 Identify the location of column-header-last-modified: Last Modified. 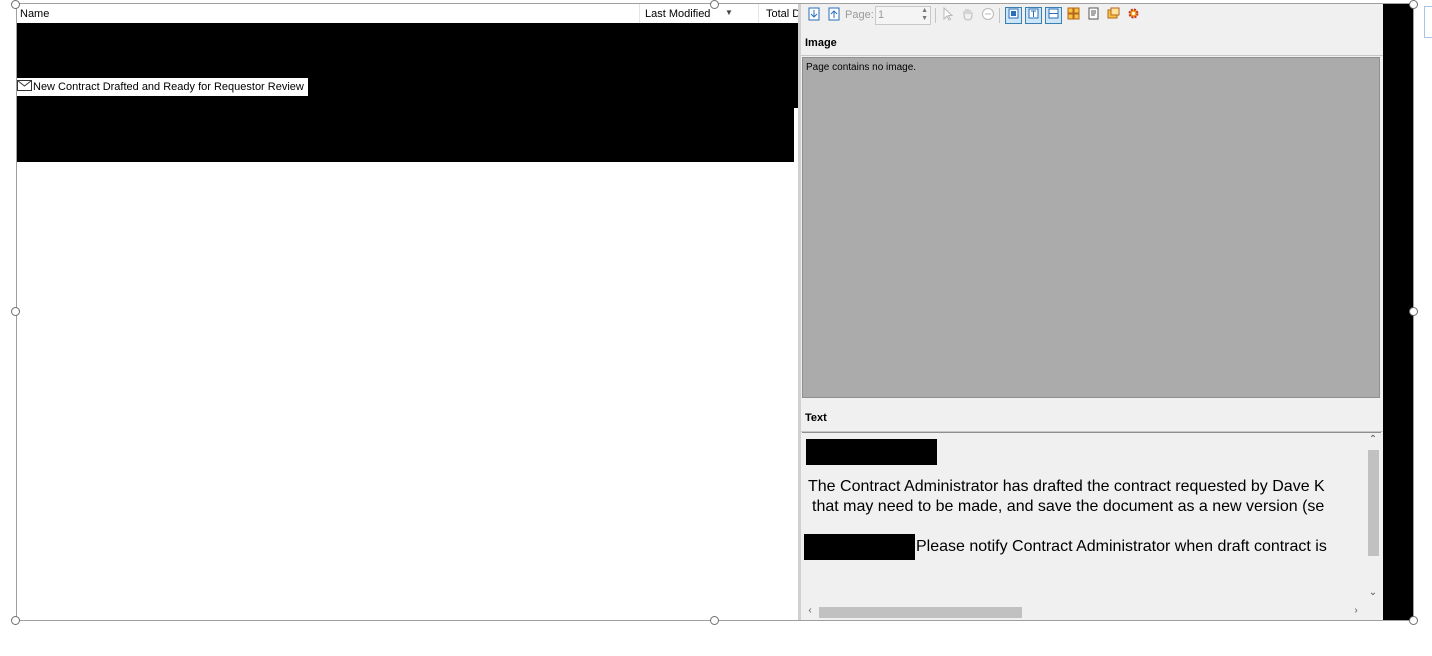
(699, 13).